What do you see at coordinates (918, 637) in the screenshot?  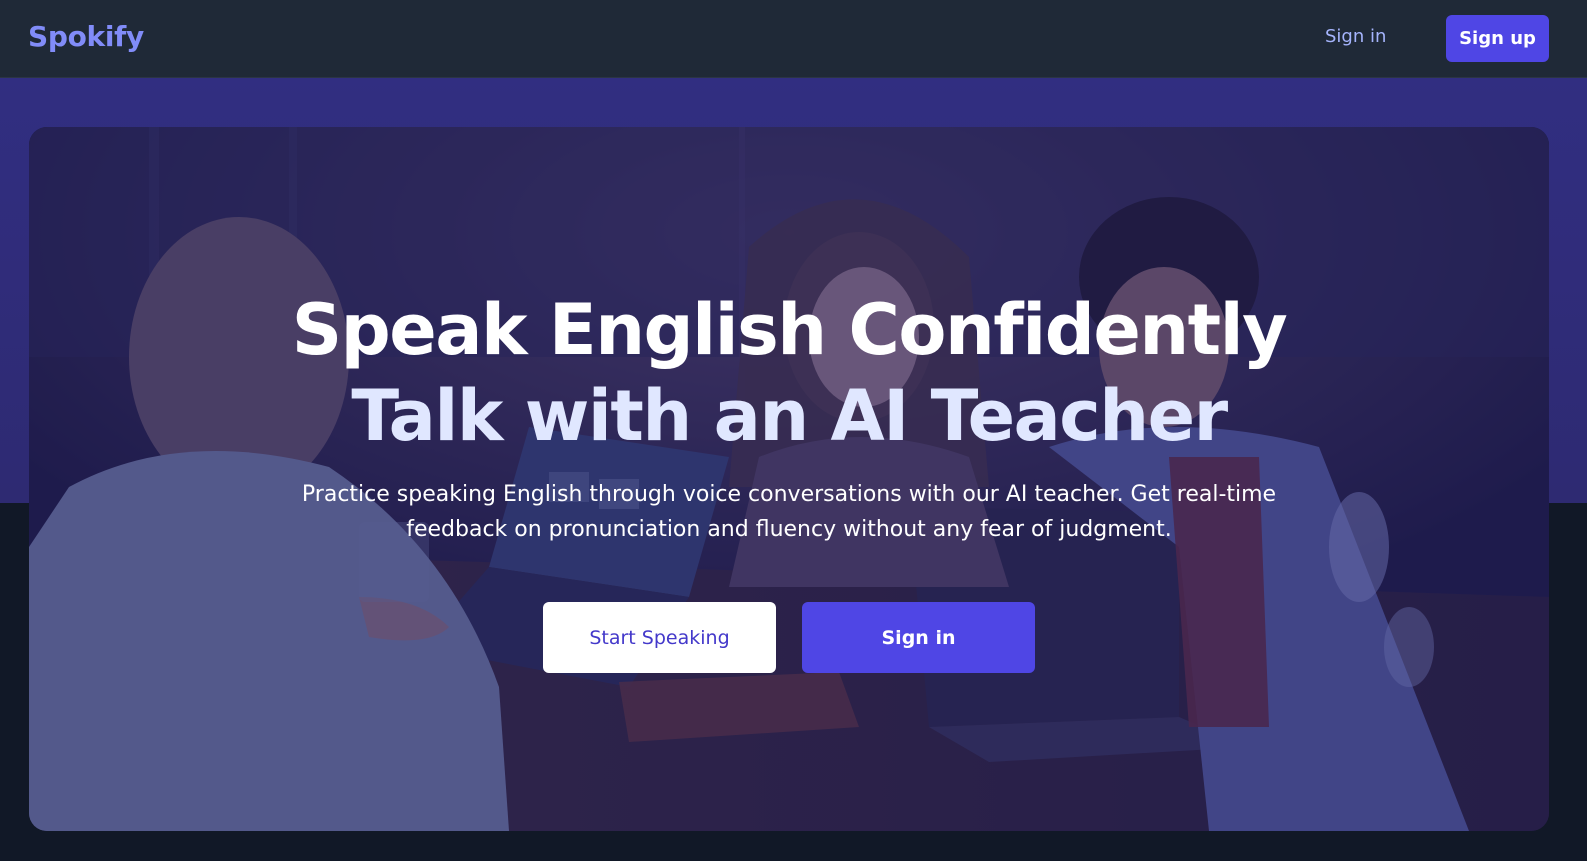 I see `hero-sign-in-button: Sign in` at bounding box center [918, 637].